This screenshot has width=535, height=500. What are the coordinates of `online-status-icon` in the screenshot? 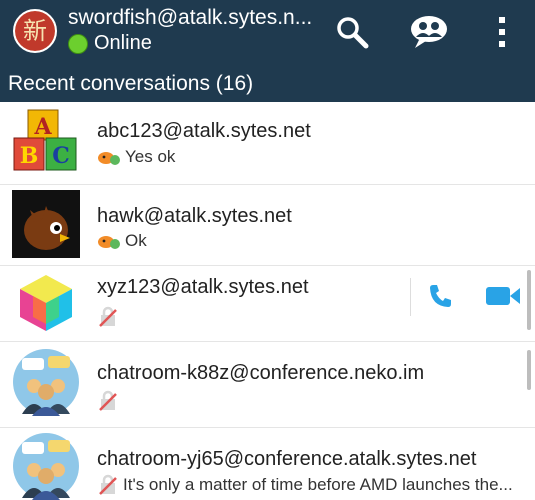 It's located at (78, 43).